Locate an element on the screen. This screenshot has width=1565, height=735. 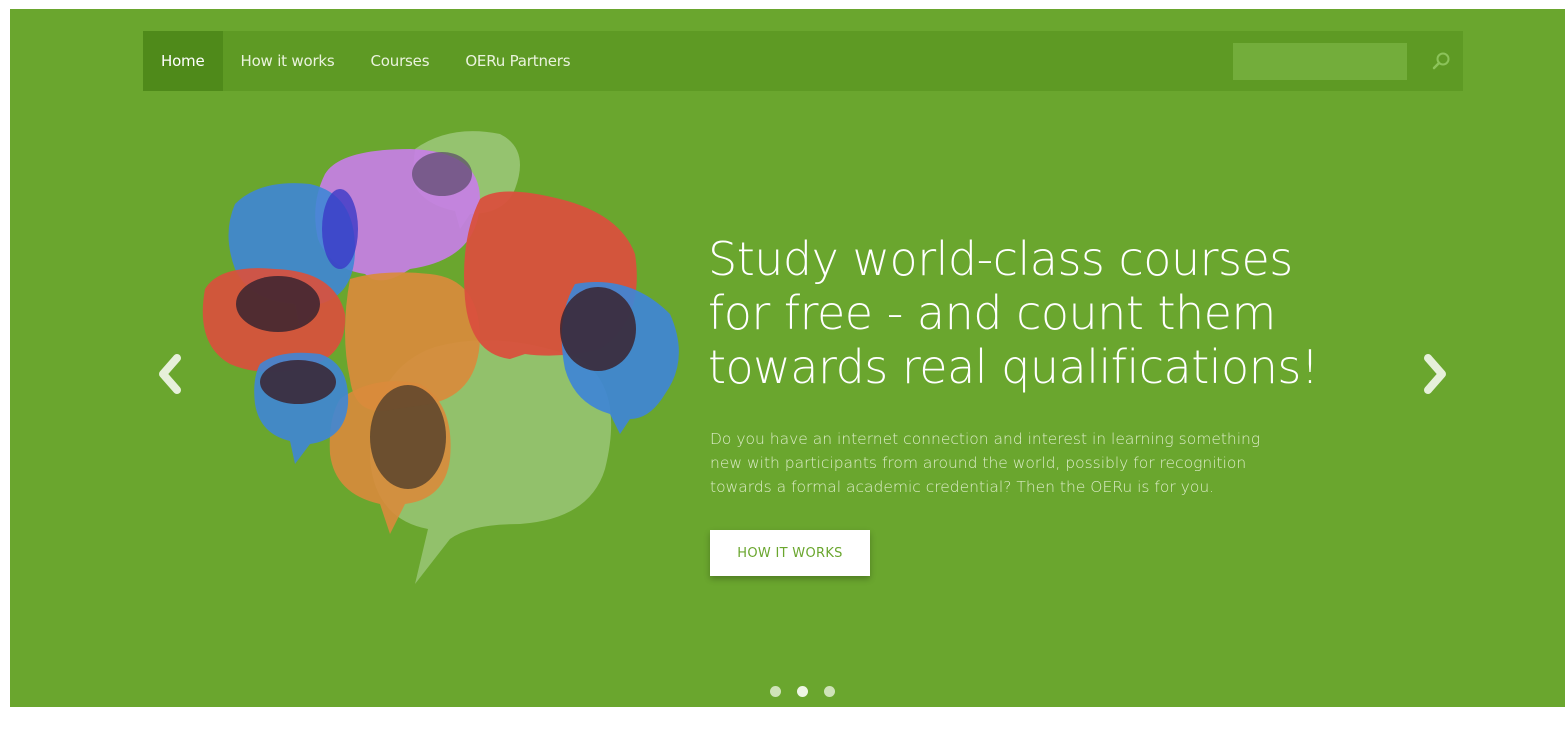
how-it-works-button: HOW IT WORKS is located at coordinates (790, 553).